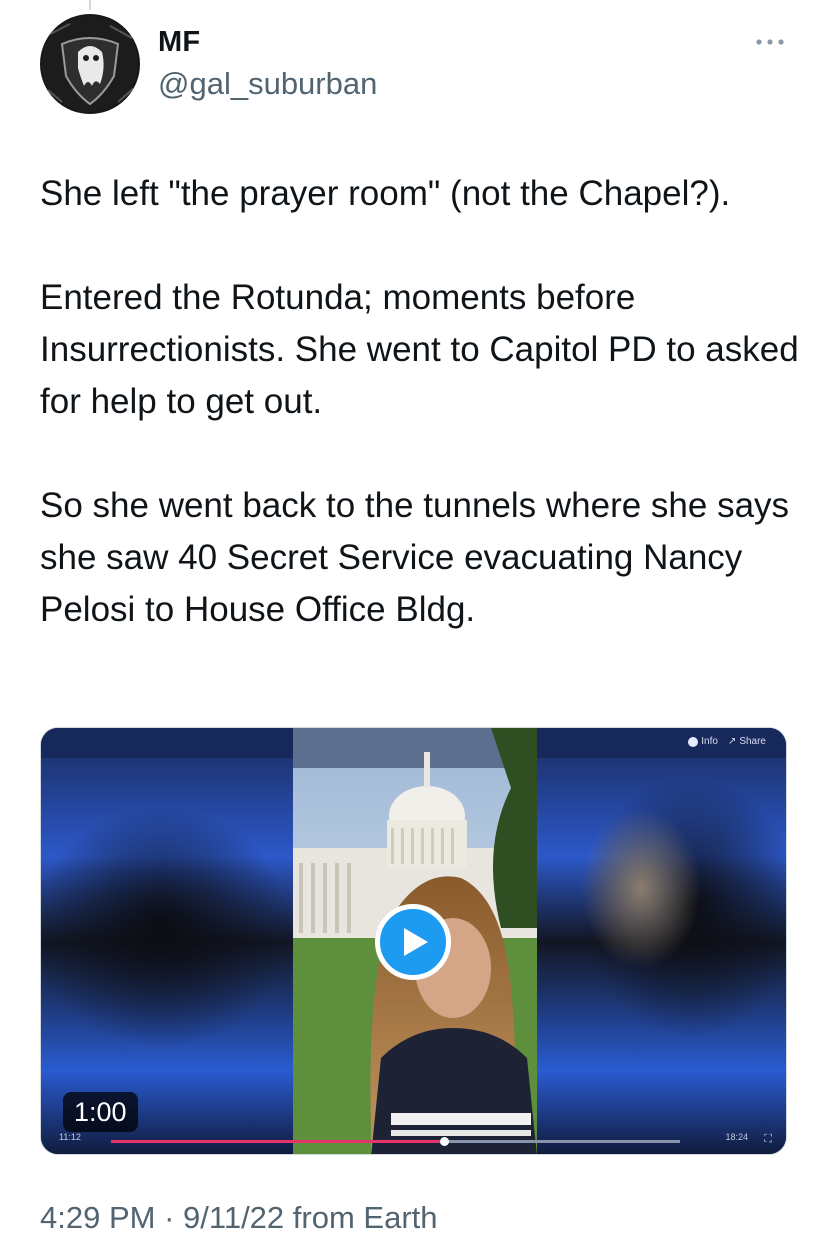 The height and width of the screenshot is (1255, 827). What do you see at coordinates (179, 42) in the screenshot?
I see `author-name: MF` at bounding box center [179, 42].